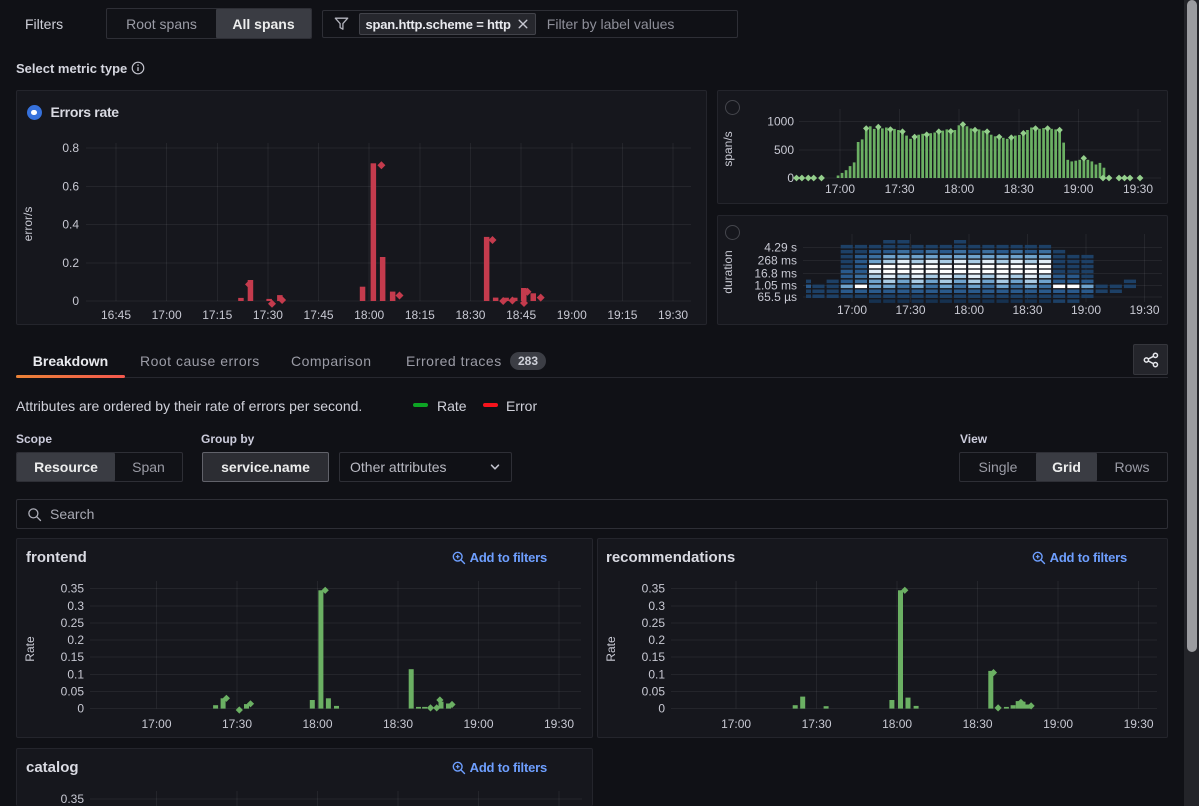 This screenshot has height=806, width=1199. Describe the element at coordinates (70, 225) in the screenshot. I see `svg-text: 0.4` at that location.